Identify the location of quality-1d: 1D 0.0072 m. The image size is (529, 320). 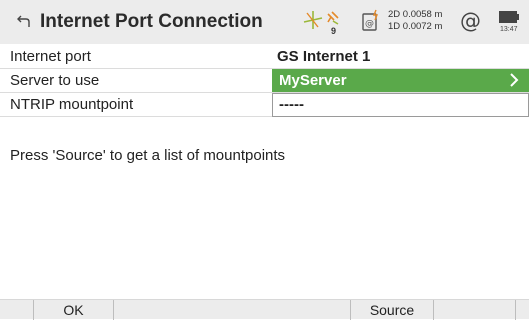
(415, 26).